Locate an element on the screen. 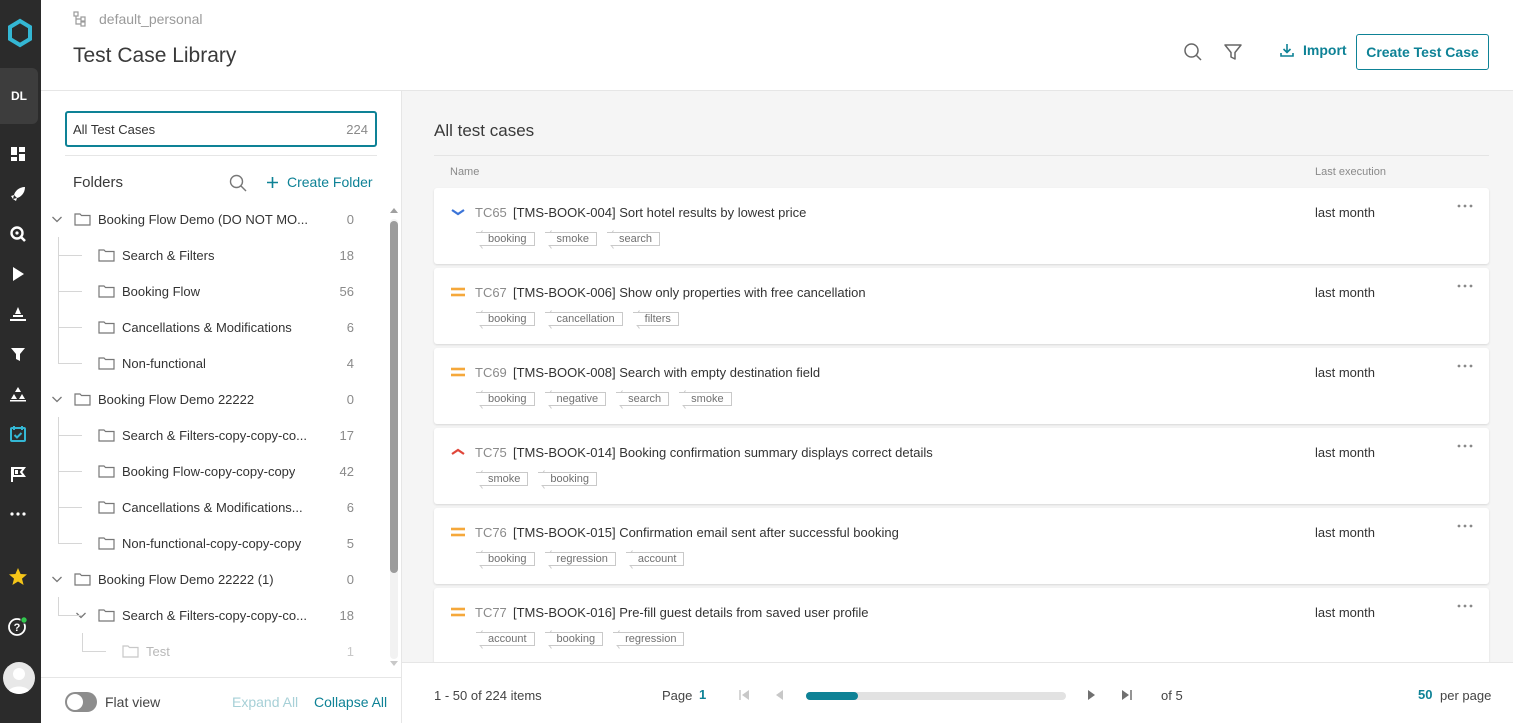 The image size is (1513, 723). test-cases-icon is located at coordinates (18, 434).